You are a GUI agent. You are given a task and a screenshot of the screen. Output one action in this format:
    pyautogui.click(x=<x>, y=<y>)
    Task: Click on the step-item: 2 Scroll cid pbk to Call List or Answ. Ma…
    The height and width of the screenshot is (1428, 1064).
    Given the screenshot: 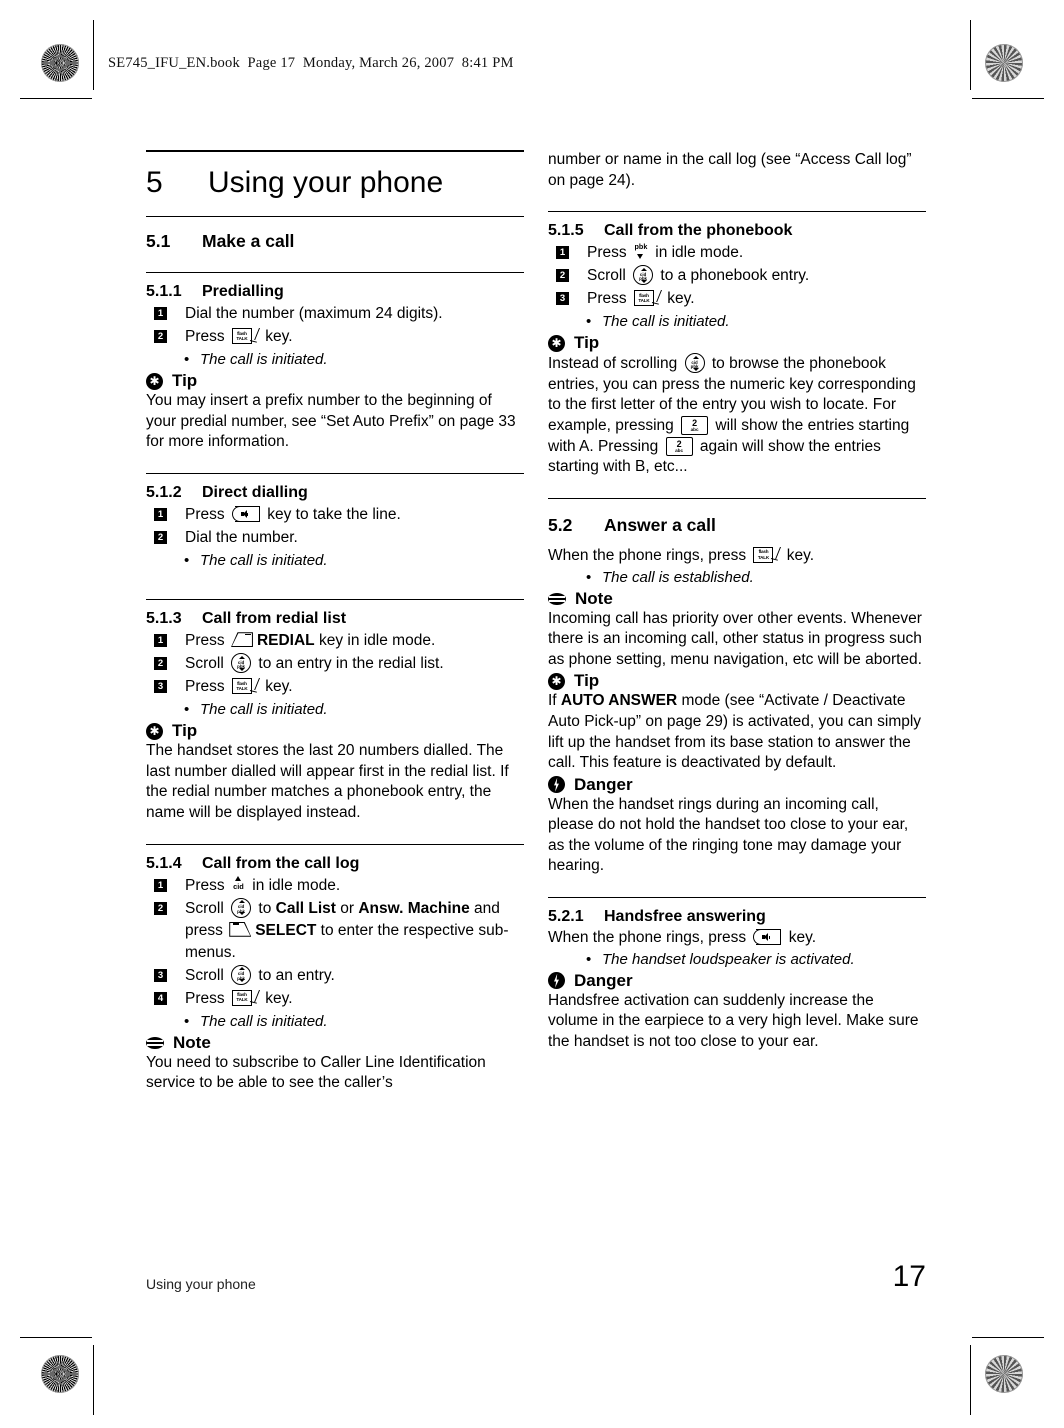 What is the action you would take?
    pyautogui.click(x=335, y=930)
    